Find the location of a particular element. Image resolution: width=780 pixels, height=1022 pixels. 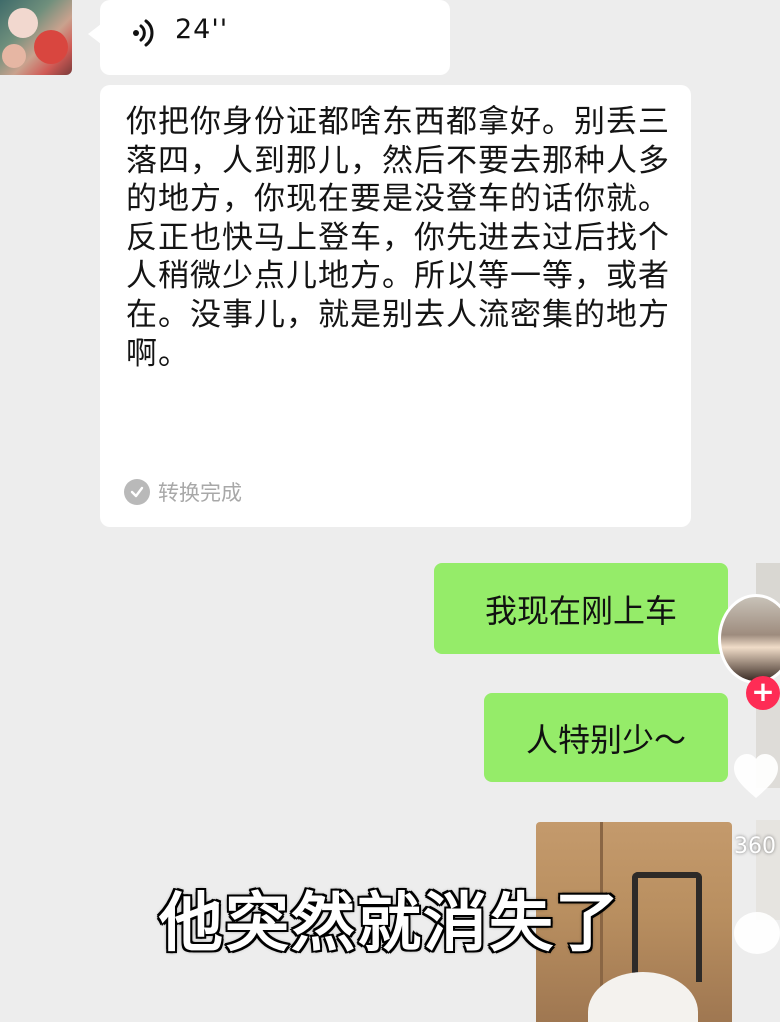

outgoing-message: 人特别少～ is located at coordinates (606, 737).